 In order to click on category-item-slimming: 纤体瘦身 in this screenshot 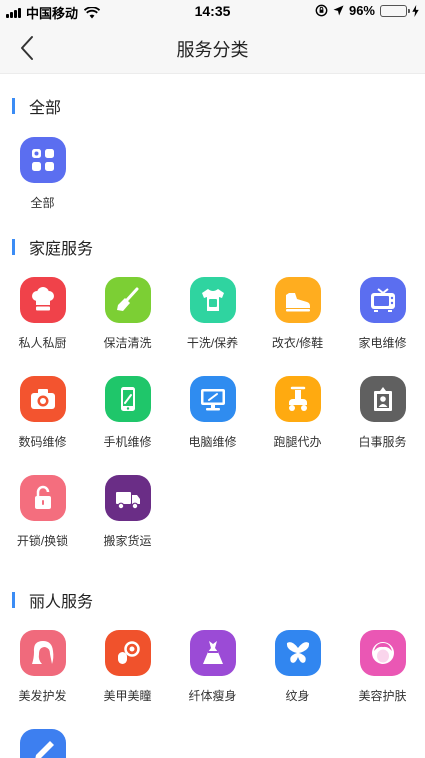, I will do `click(212, 667)`.